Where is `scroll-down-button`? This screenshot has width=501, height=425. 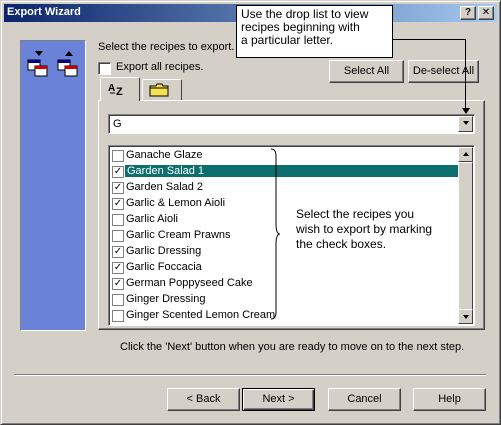 scroll-down-button is located at coordinates (465, 316).